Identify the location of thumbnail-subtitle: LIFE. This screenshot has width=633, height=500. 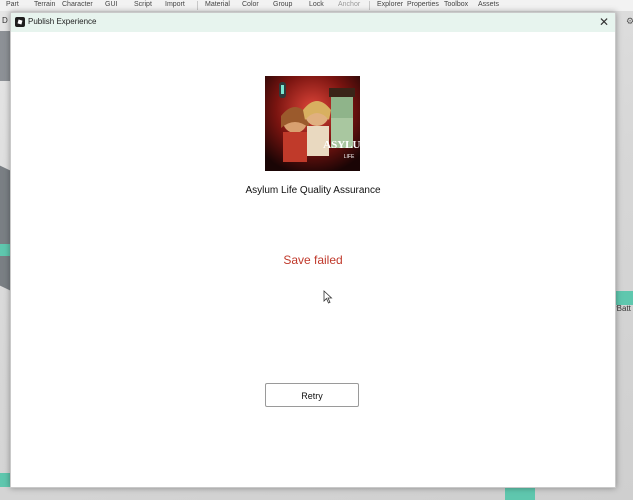
(349, 157).